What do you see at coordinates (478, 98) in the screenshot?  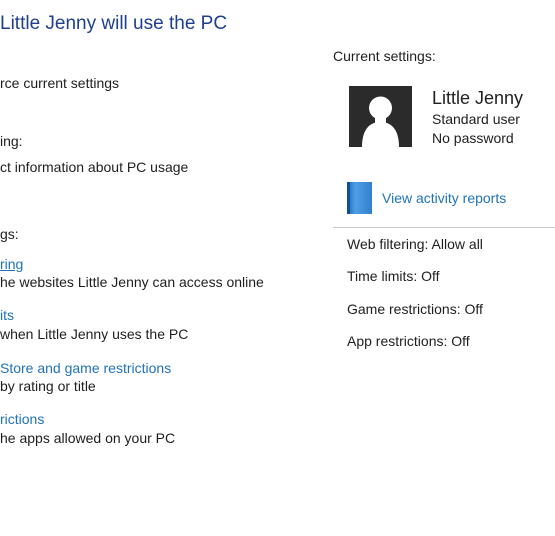 I see `user-name: Little Jenny` at bounding box center [478, 98].